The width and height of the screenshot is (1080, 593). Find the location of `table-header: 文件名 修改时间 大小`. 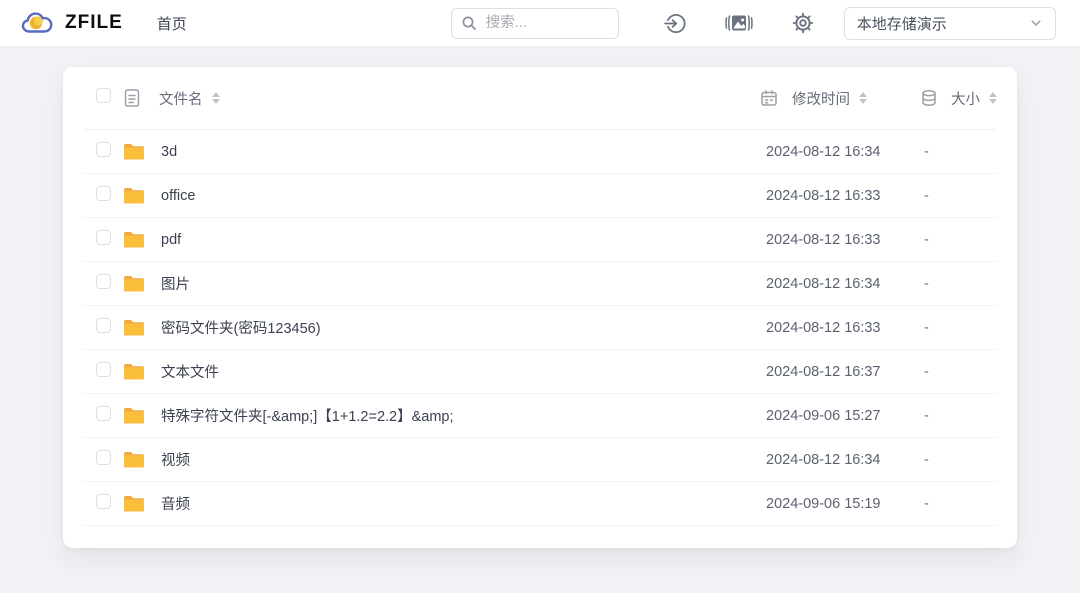

table-header: 文件名 修改时间 大小 is located at coordinates (540, 98).